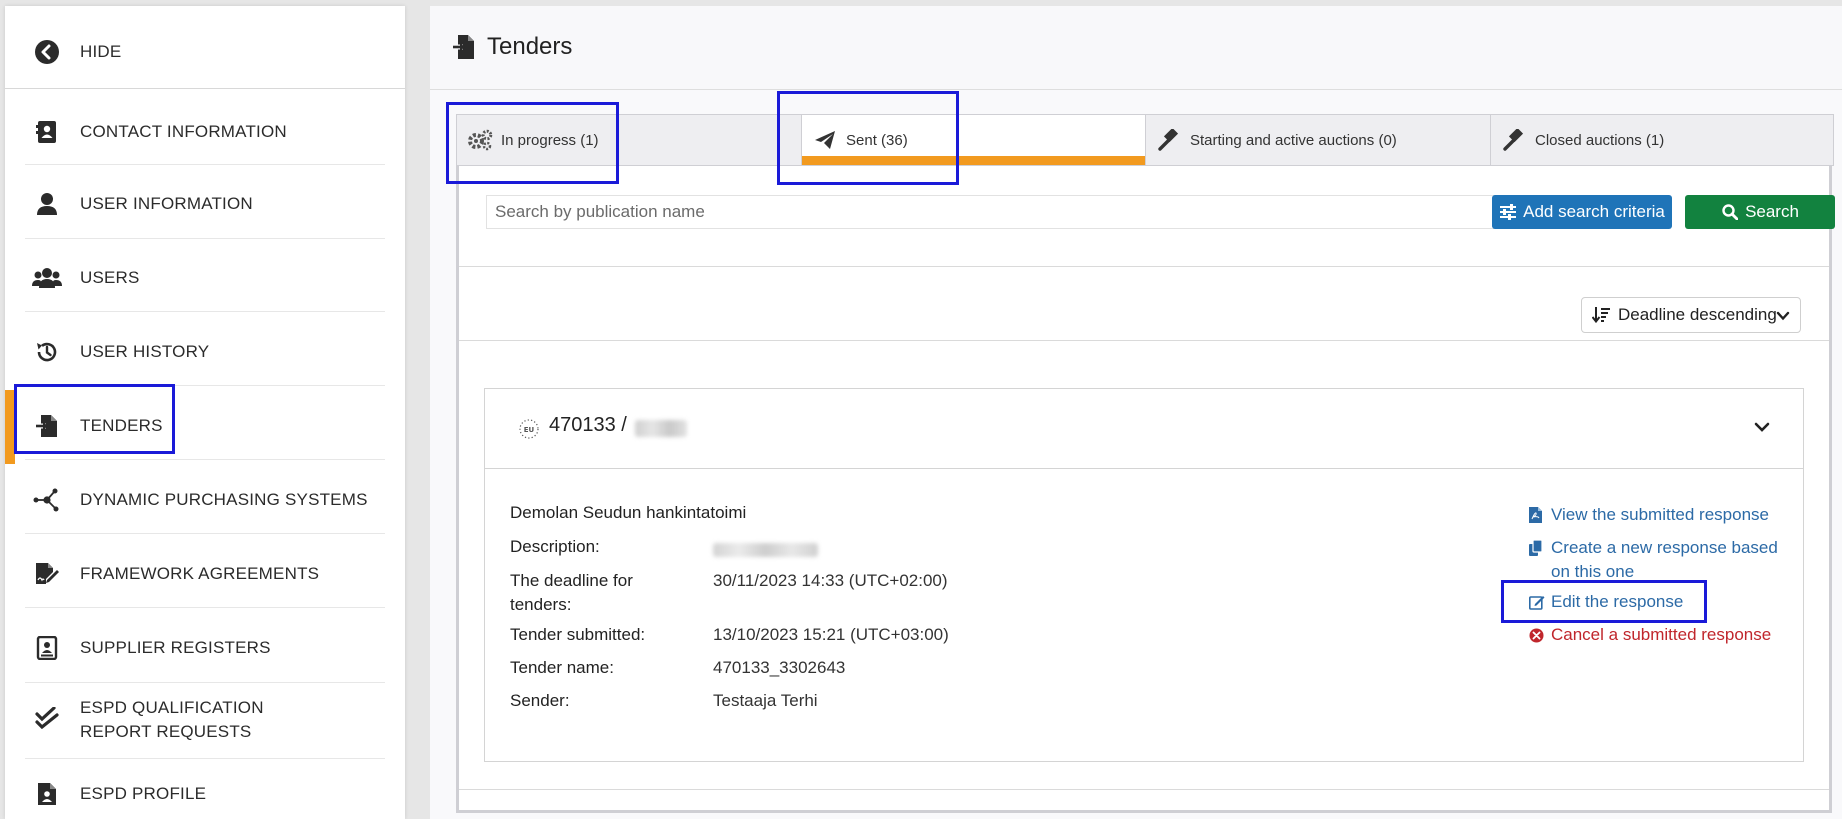  What do you see at coordinates (661, 428) in the screenshot?
I see `redacted-name` at bounding box center [661, 428].